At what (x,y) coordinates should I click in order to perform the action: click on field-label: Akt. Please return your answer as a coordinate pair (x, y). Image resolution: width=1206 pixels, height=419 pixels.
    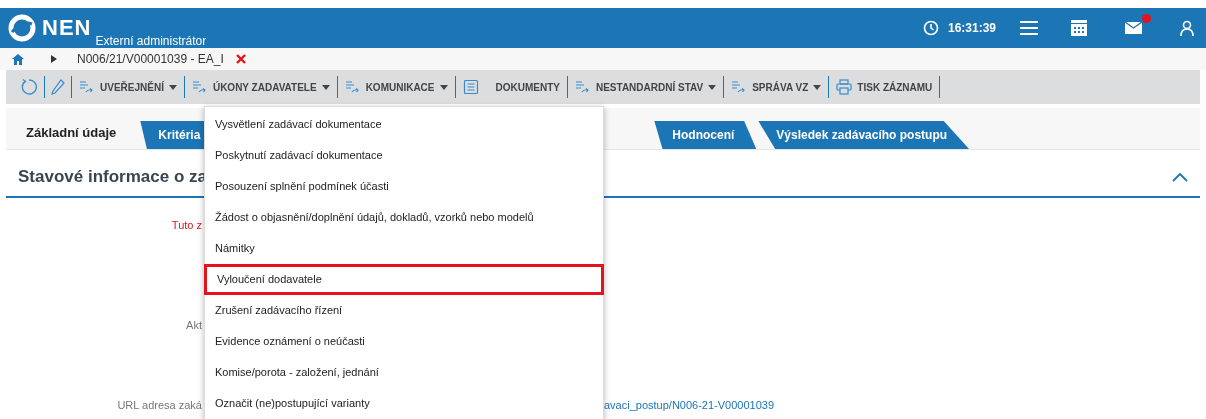
    Looking at the image, I should click on (193, 325).